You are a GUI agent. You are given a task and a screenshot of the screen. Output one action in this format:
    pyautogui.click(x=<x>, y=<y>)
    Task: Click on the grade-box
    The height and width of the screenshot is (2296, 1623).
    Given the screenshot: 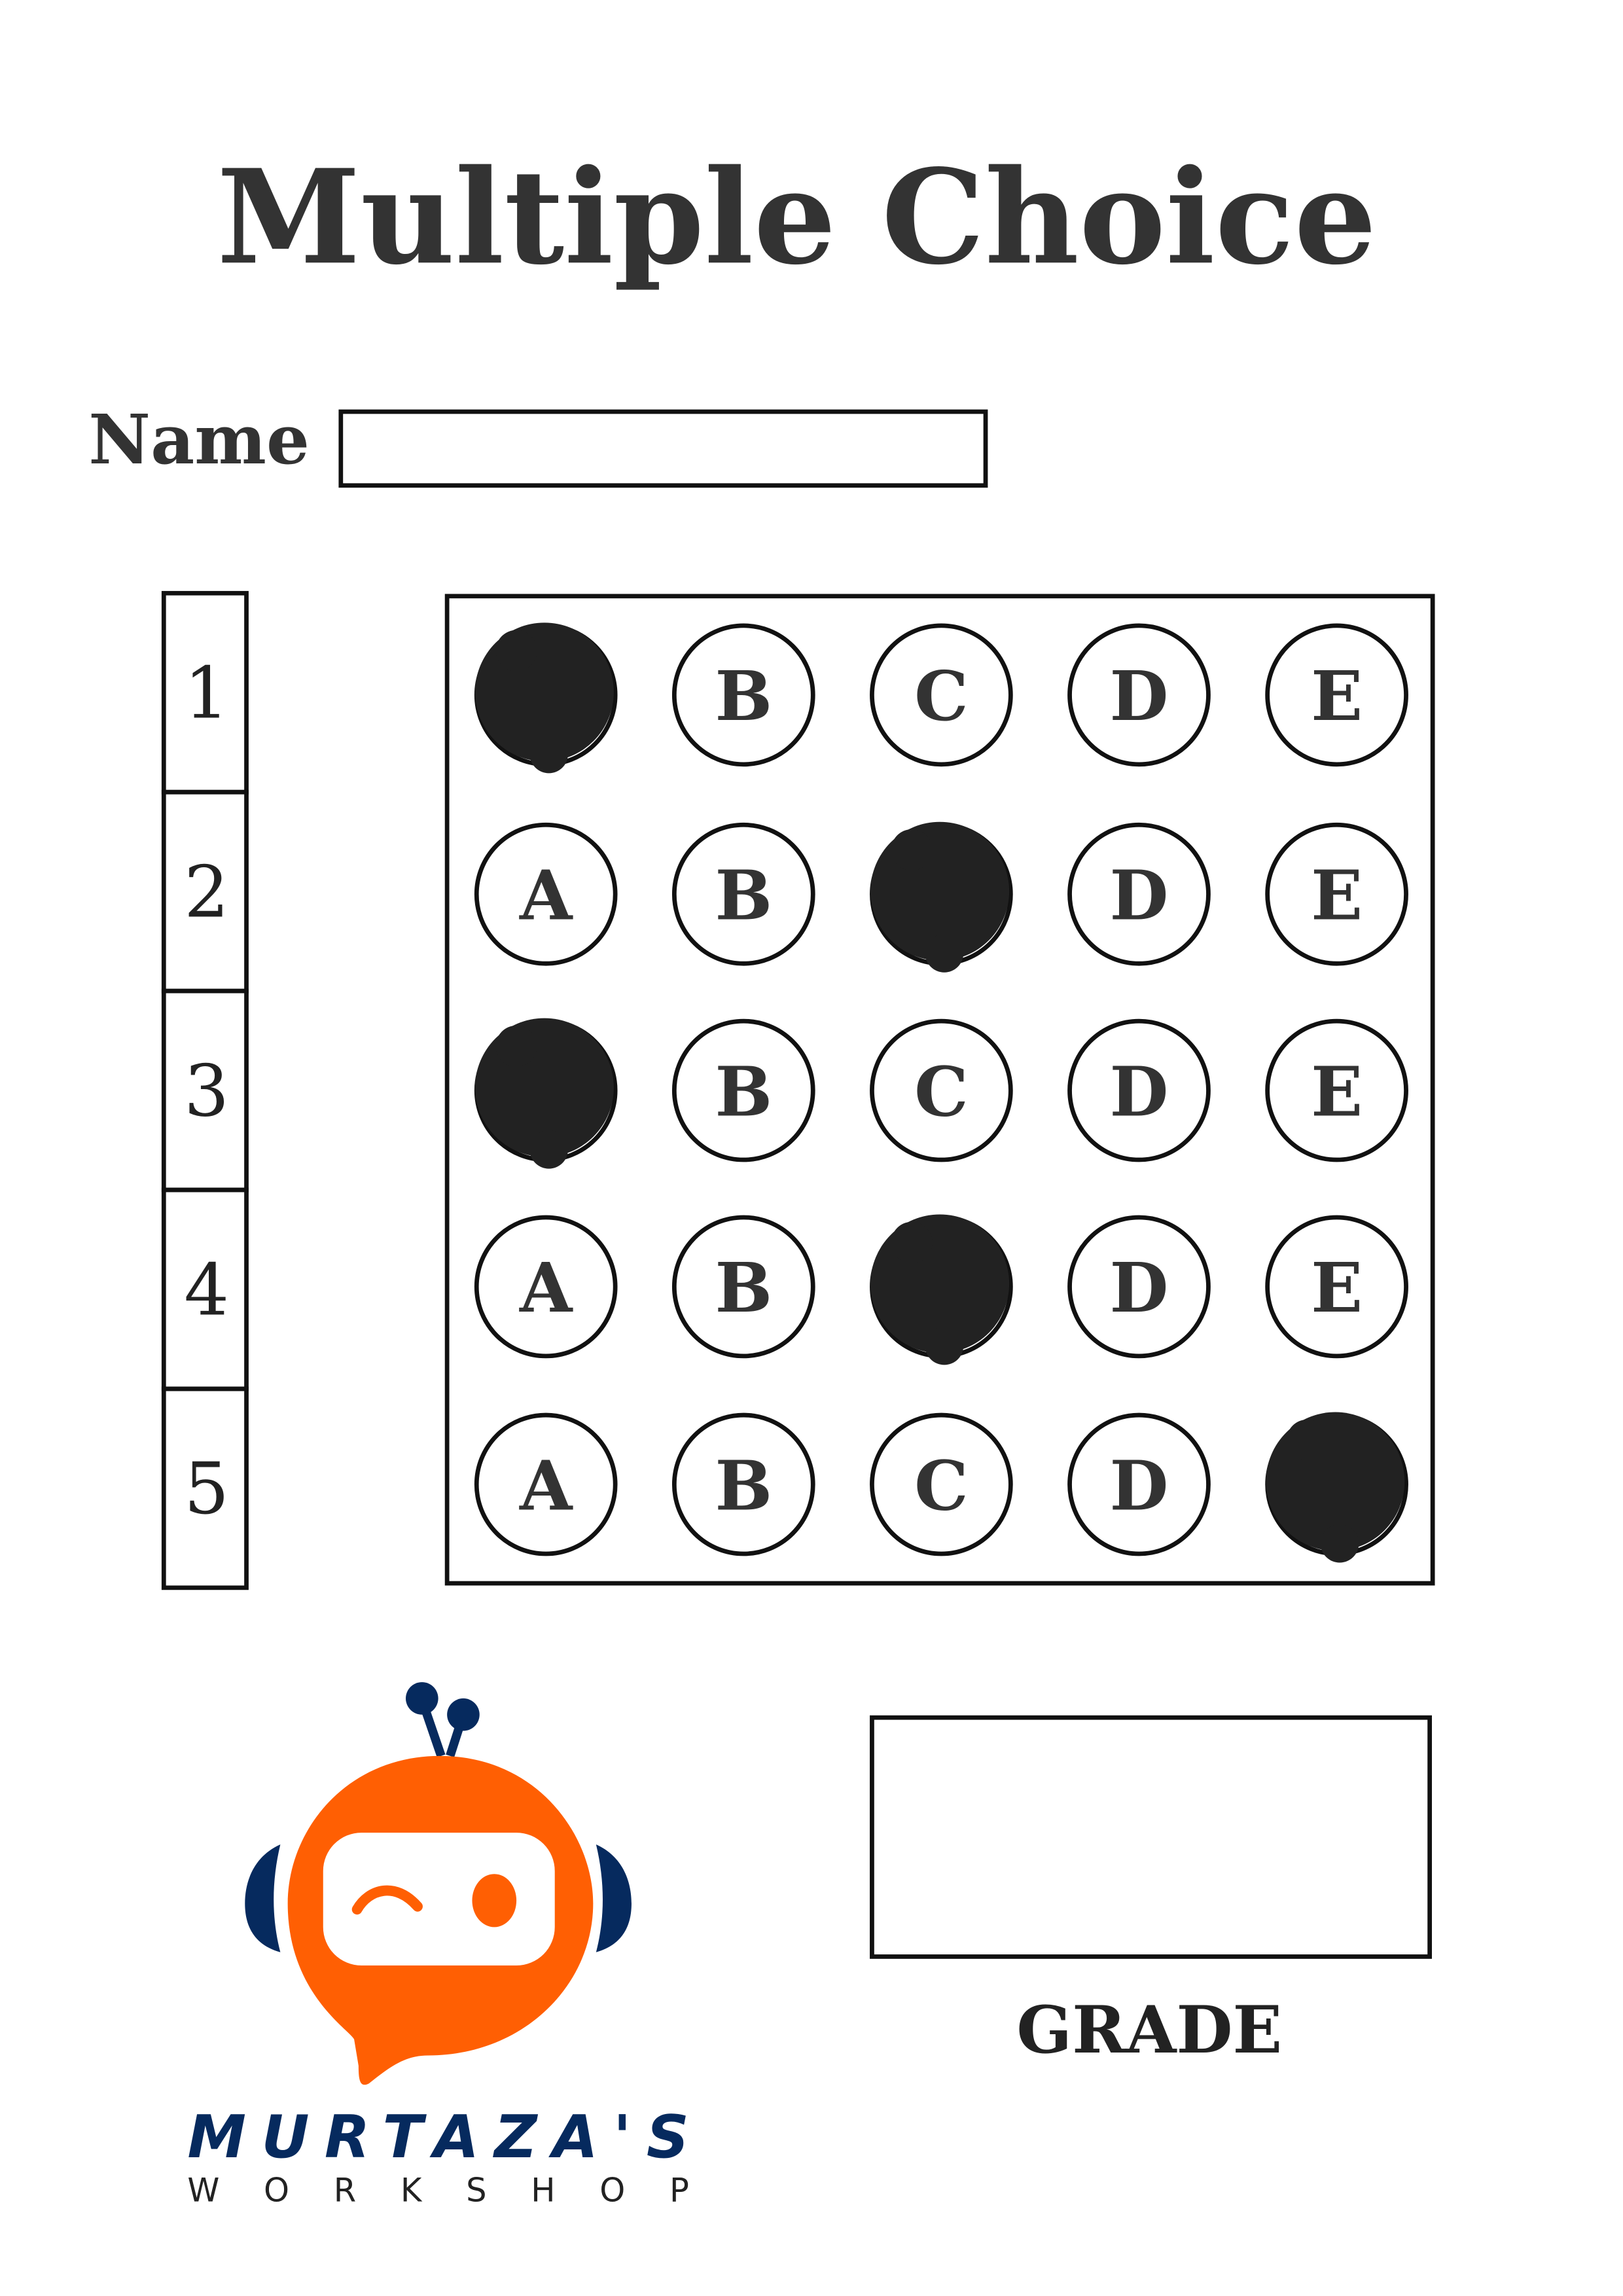 What is the action you would take?
    pyautogui.click(x=1151, y=1837)
    